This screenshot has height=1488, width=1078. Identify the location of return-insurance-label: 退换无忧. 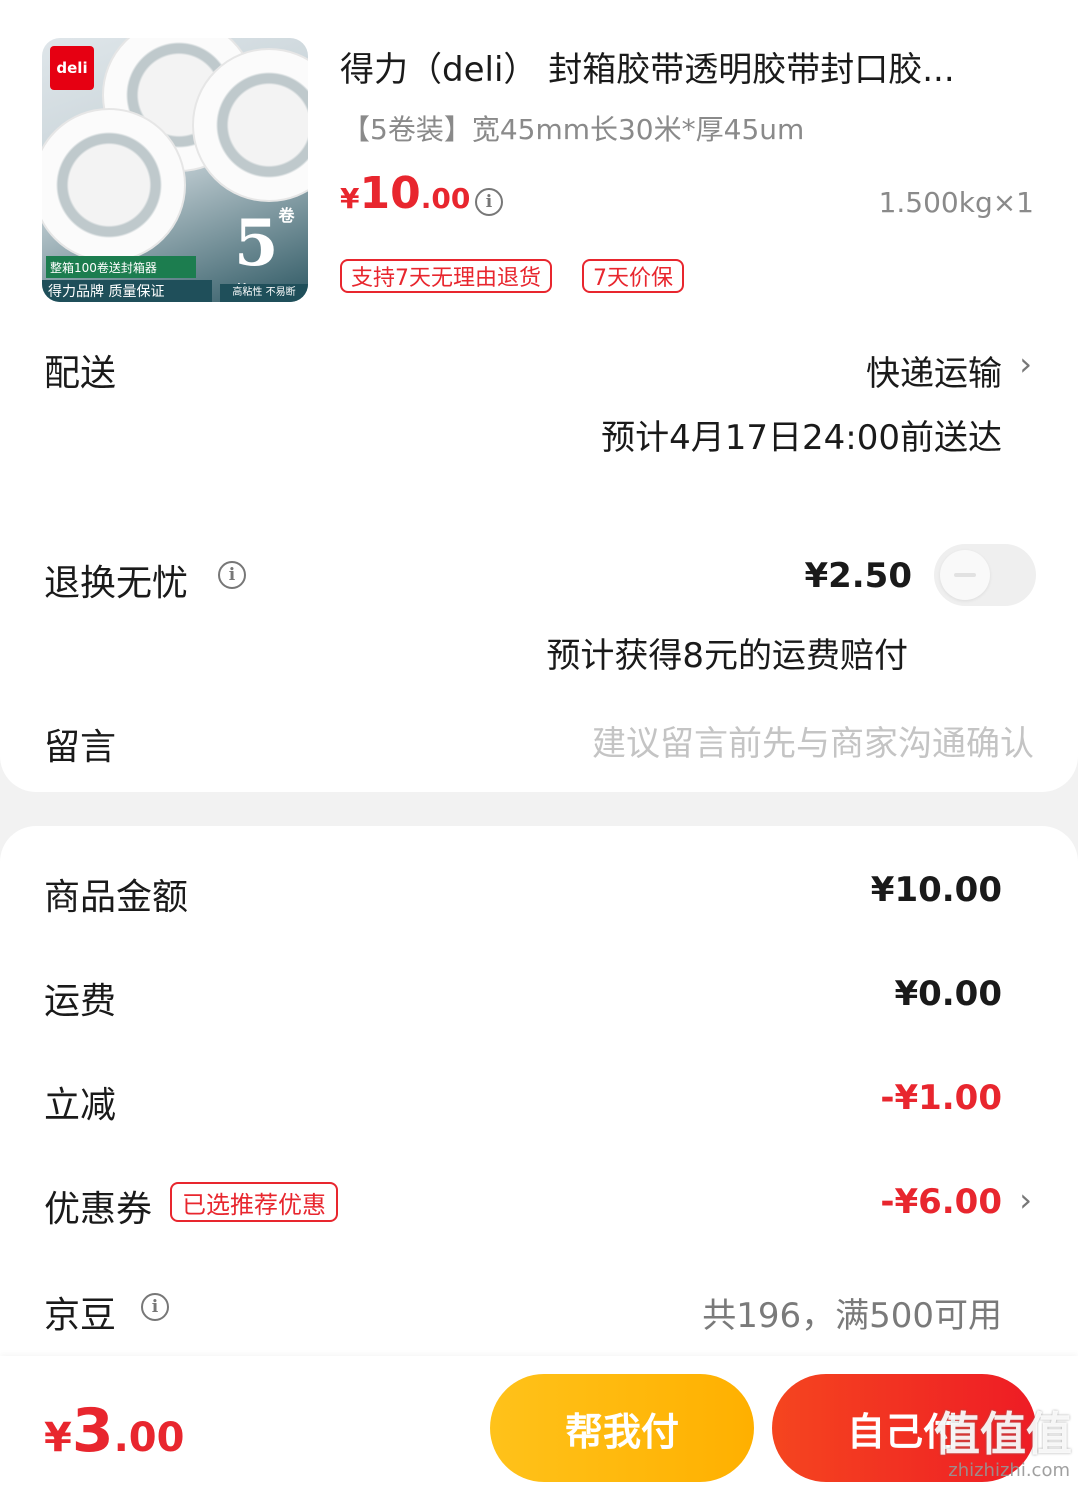
(116, 583).